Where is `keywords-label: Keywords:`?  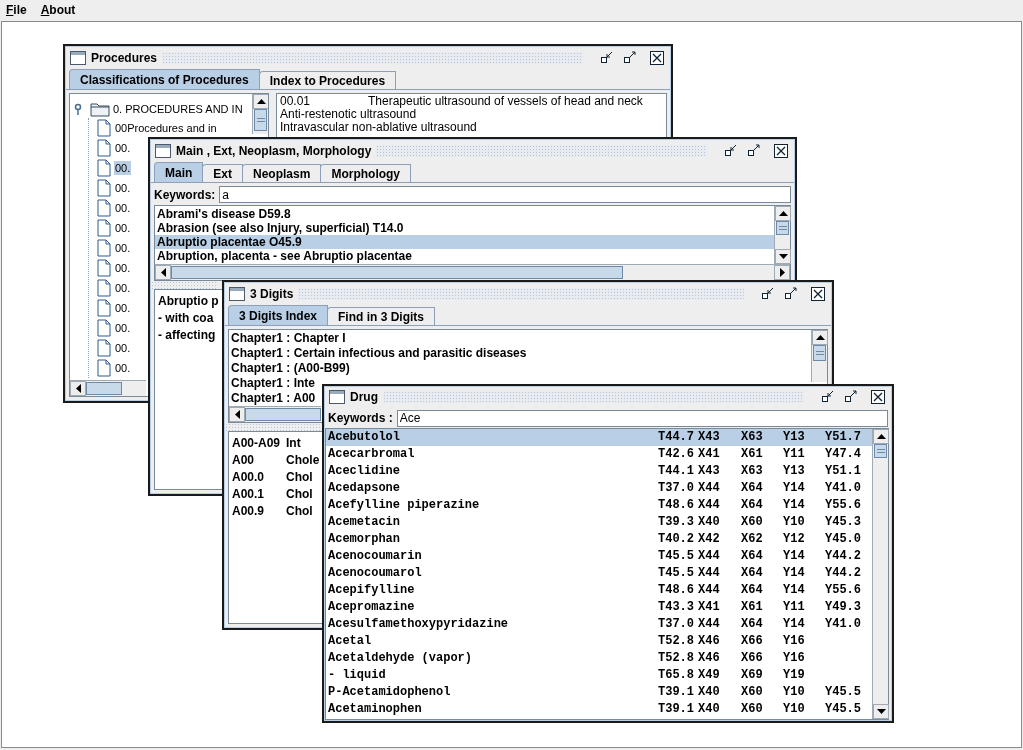
keywords-label: Keywords: is located at coordinates (185, 194).